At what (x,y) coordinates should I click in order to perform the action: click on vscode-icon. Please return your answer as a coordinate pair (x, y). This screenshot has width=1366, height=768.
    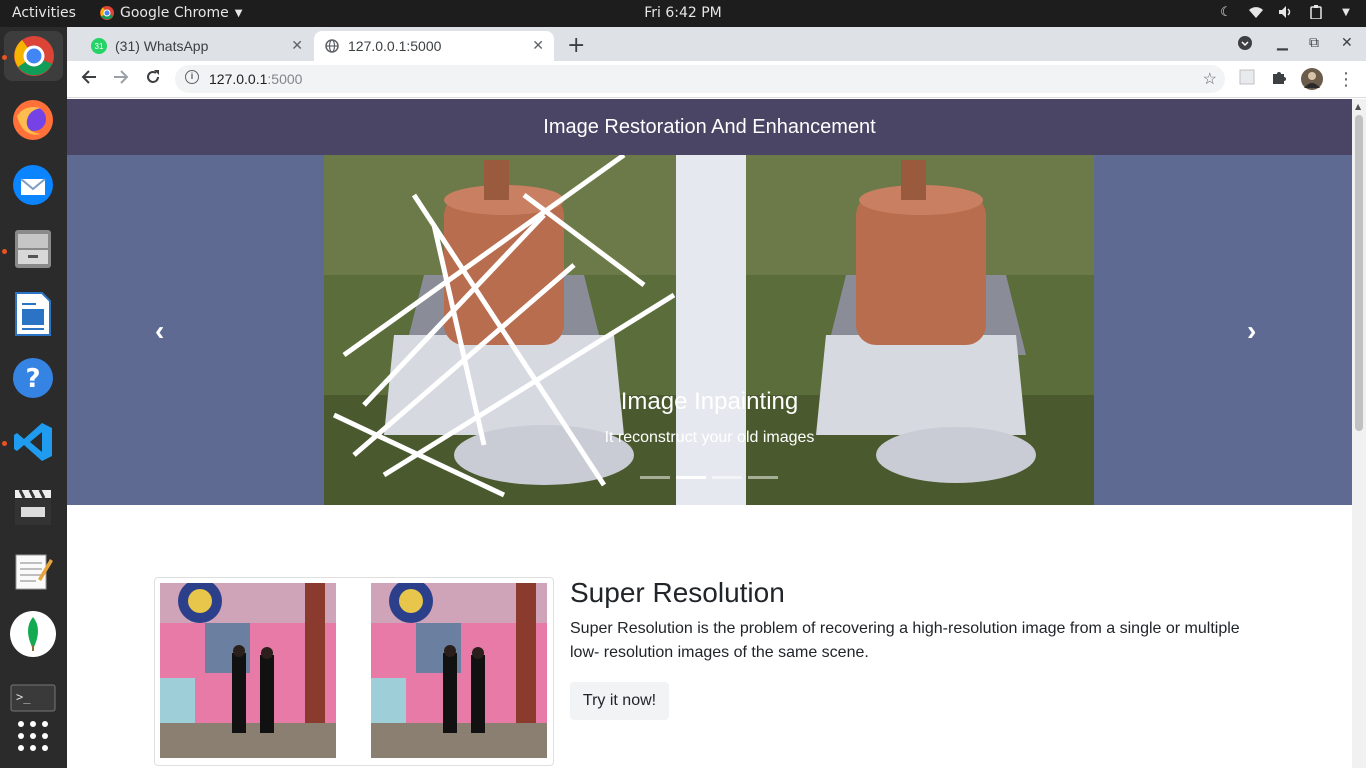
    Looking at the image, I should click on (33, 442).